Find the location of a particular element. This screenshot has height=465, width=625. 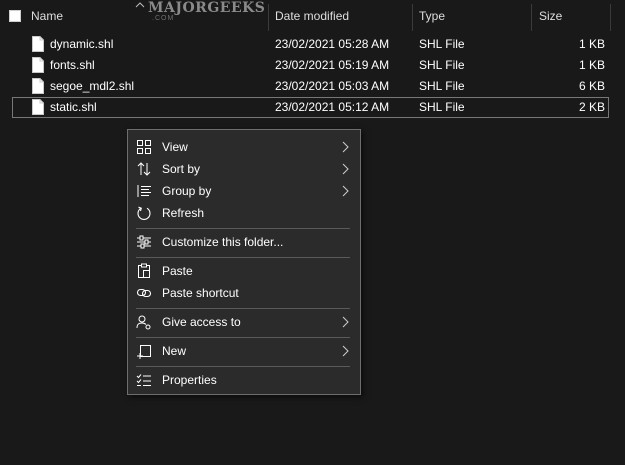

paste-clipboard-icon is located at coordinates (144, 270).